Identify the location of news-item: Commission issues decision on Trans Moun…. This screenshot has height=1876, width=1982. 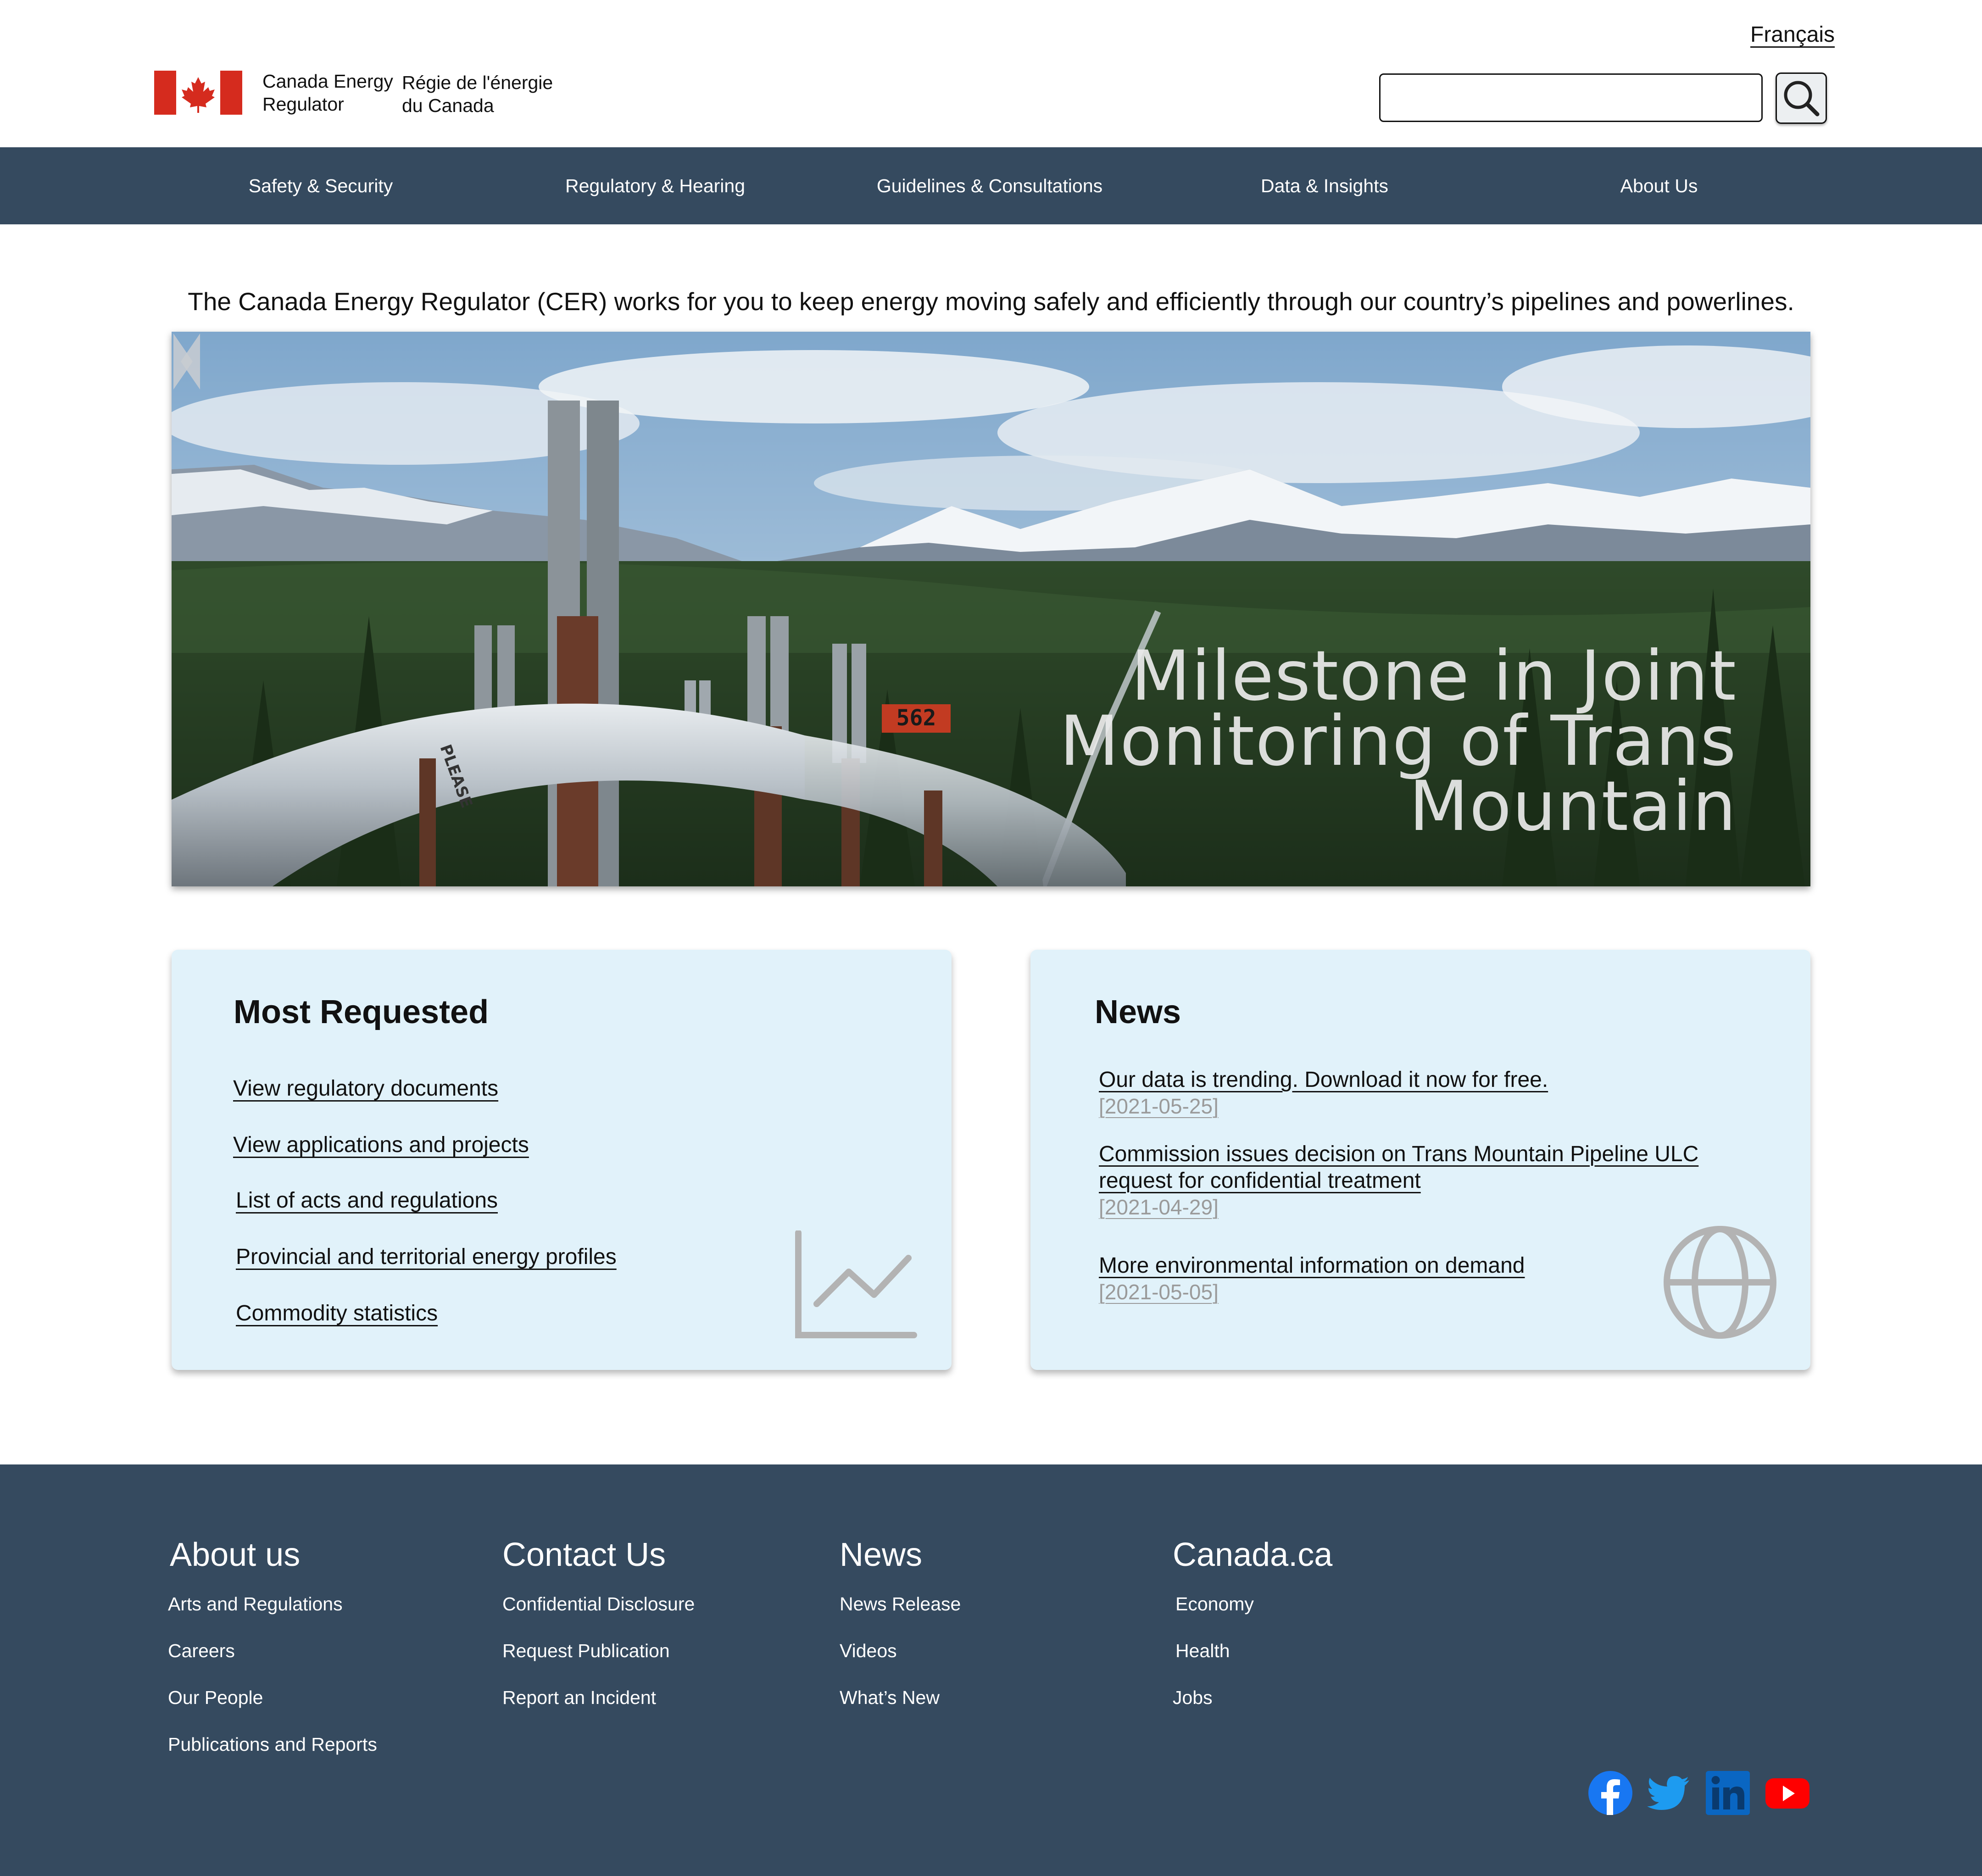
(1438, 1180).